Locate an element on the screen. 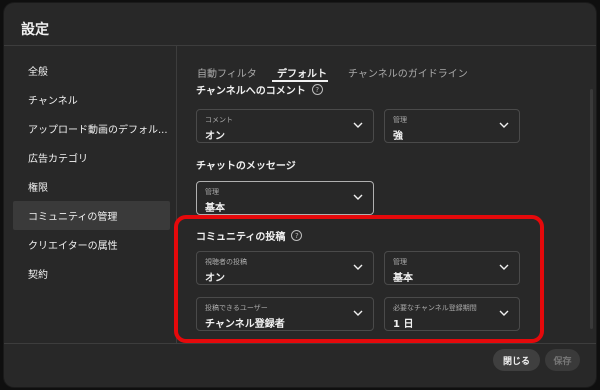 This screenshot has width=600, height=390. section-title-text: コミュニティの投稿 is located at coordinates (241, 237).